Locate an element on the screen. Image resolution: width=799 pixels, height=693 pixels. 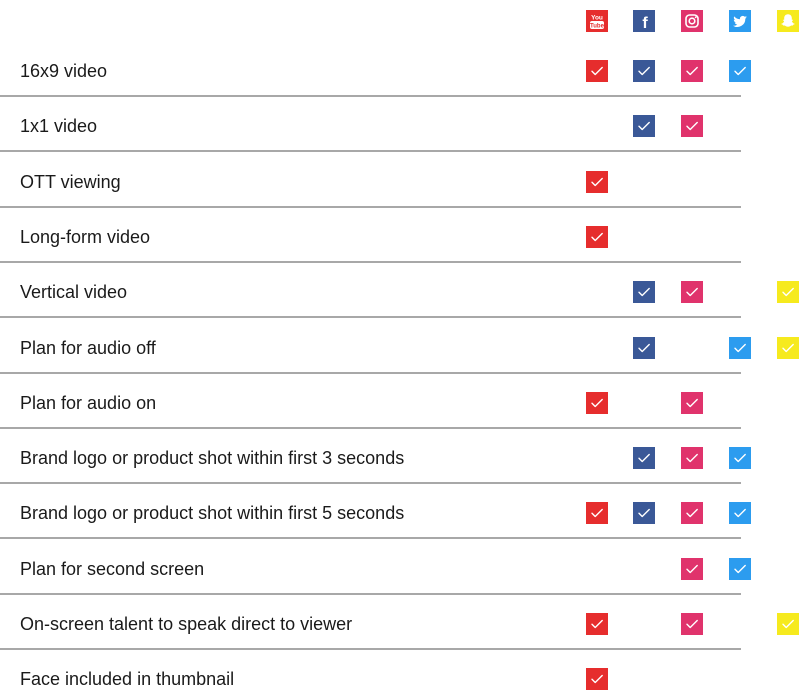
youtube-icon-label: You is located at coordinates (597, 18).